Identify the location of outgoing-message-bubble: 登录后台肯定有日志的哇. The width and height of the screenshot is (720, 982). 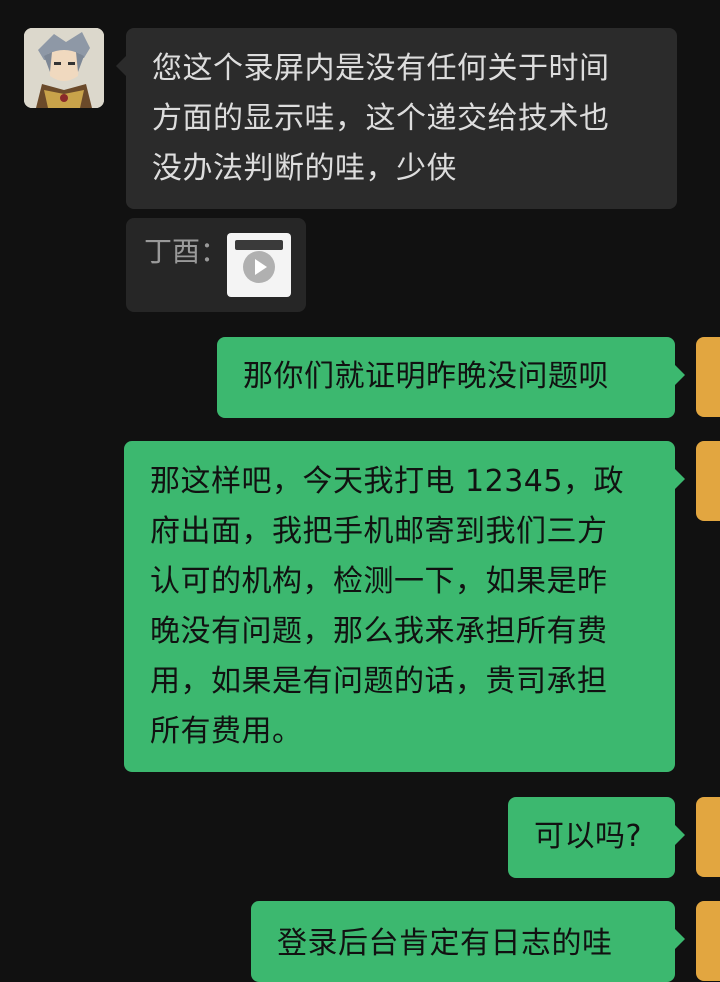
(468, 941).